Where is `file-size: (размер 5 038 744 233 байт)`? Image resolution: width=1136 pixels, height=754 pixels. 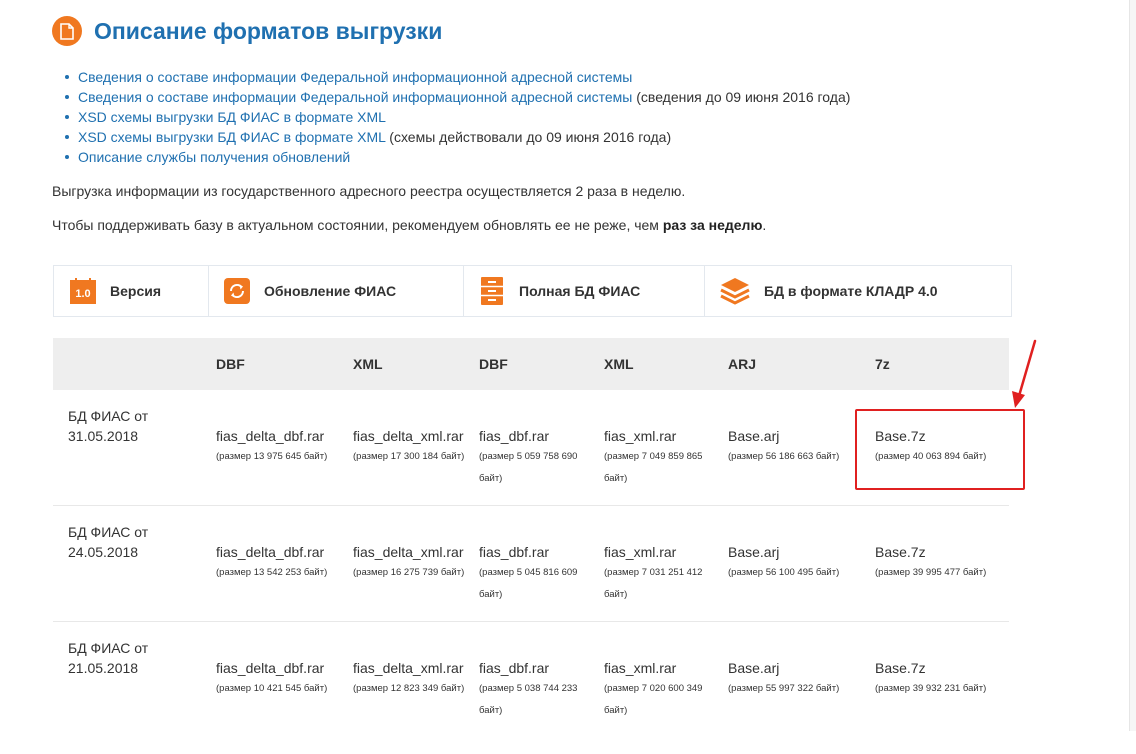 file-size: (размер 5 038 744 233 байт) is located at coordinates (528, 699).